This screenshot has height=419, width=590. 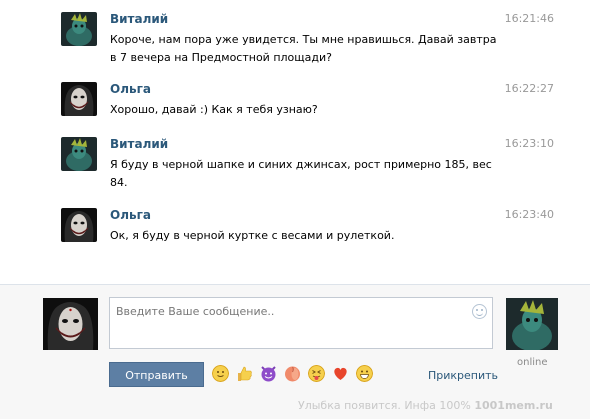 I want to click on message-line: в 7 вечера на Предмостной площади?, so click(x=221, y=57).